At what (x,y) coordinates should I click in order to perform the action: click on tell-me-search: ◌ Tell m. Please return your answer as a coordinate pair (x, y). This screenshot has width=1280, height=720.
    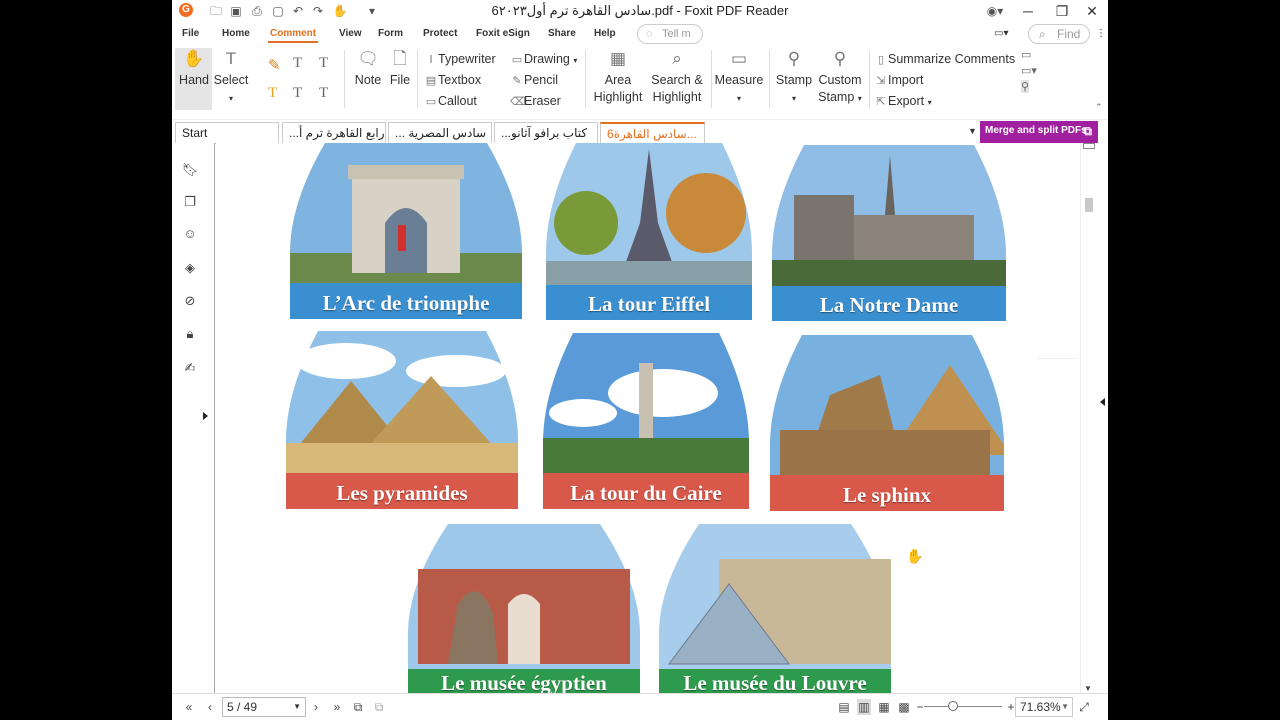
    Looking at the image, I should click on (670, 34).